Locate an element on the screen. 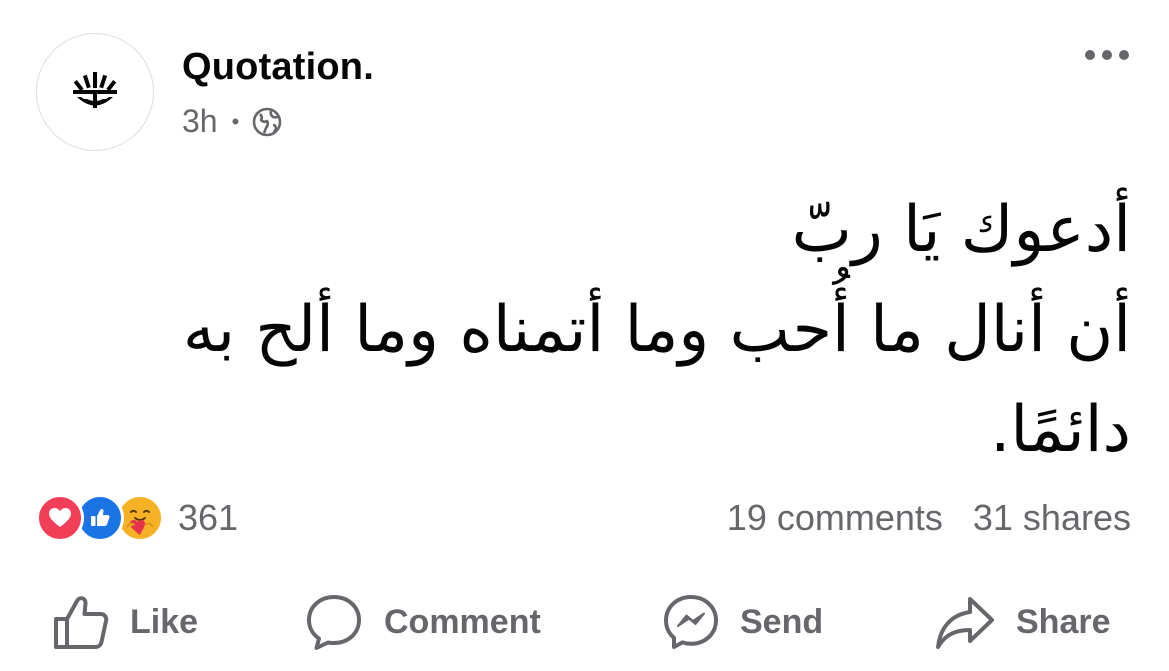  share-button: Share is located at coordinates (1022, 622).